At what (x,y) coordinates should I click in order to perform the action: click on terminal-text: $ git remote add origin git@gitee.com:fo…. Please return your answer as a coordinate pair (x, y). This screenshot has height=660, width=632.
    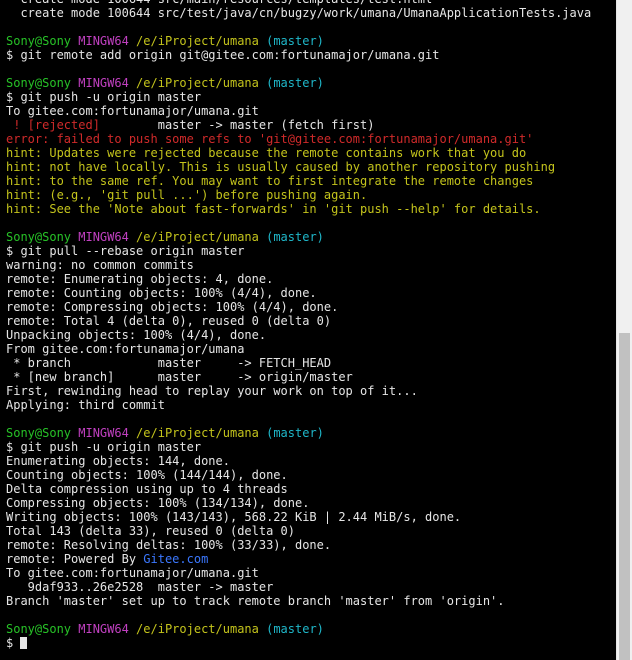
    Looking at the image, I should click on (223, 55).